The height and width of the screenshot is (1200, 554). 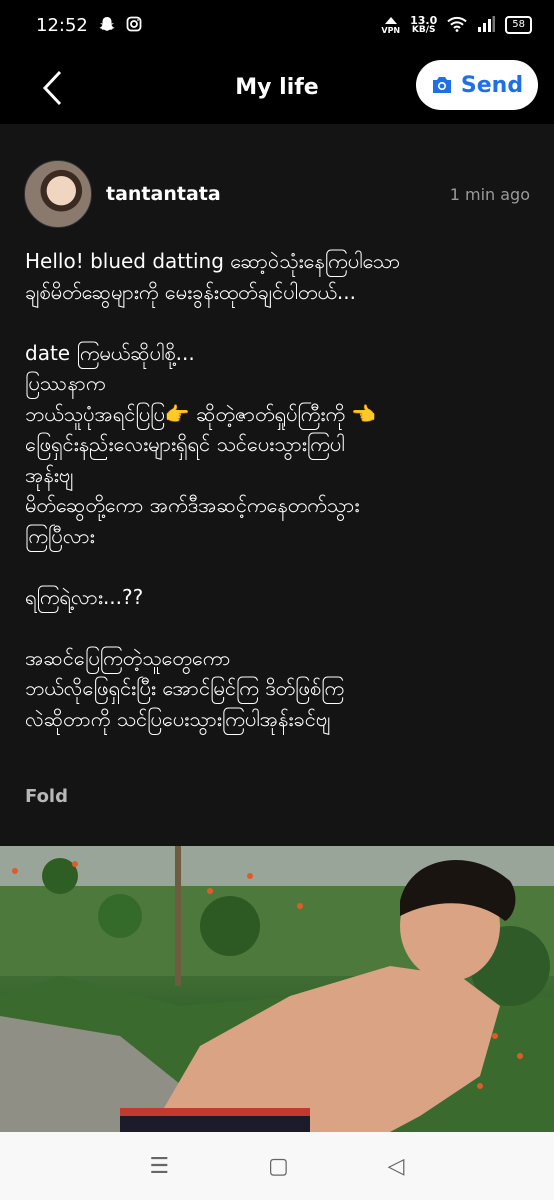 What do you see at coordinates (213, 261) in the screenshot?
I see `post-line: Hello! blued datting ဆော့ဝဲသုံးနေကြပါသော` at bounding box center [213, 261].